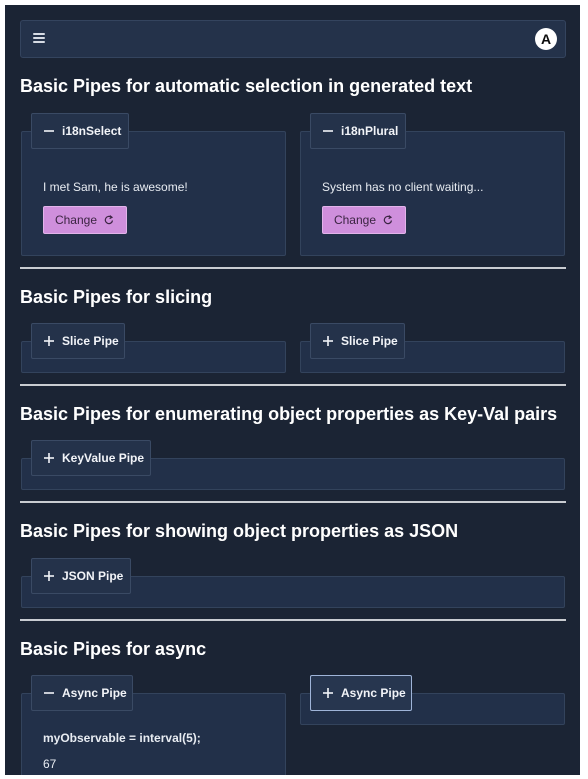 The height and width of the screenshot is (779, 588). Describe the element at coordinates (115, 187) in the screenshot. I see `i18nselect-text: I met Sam, he is awesome!` at that location.